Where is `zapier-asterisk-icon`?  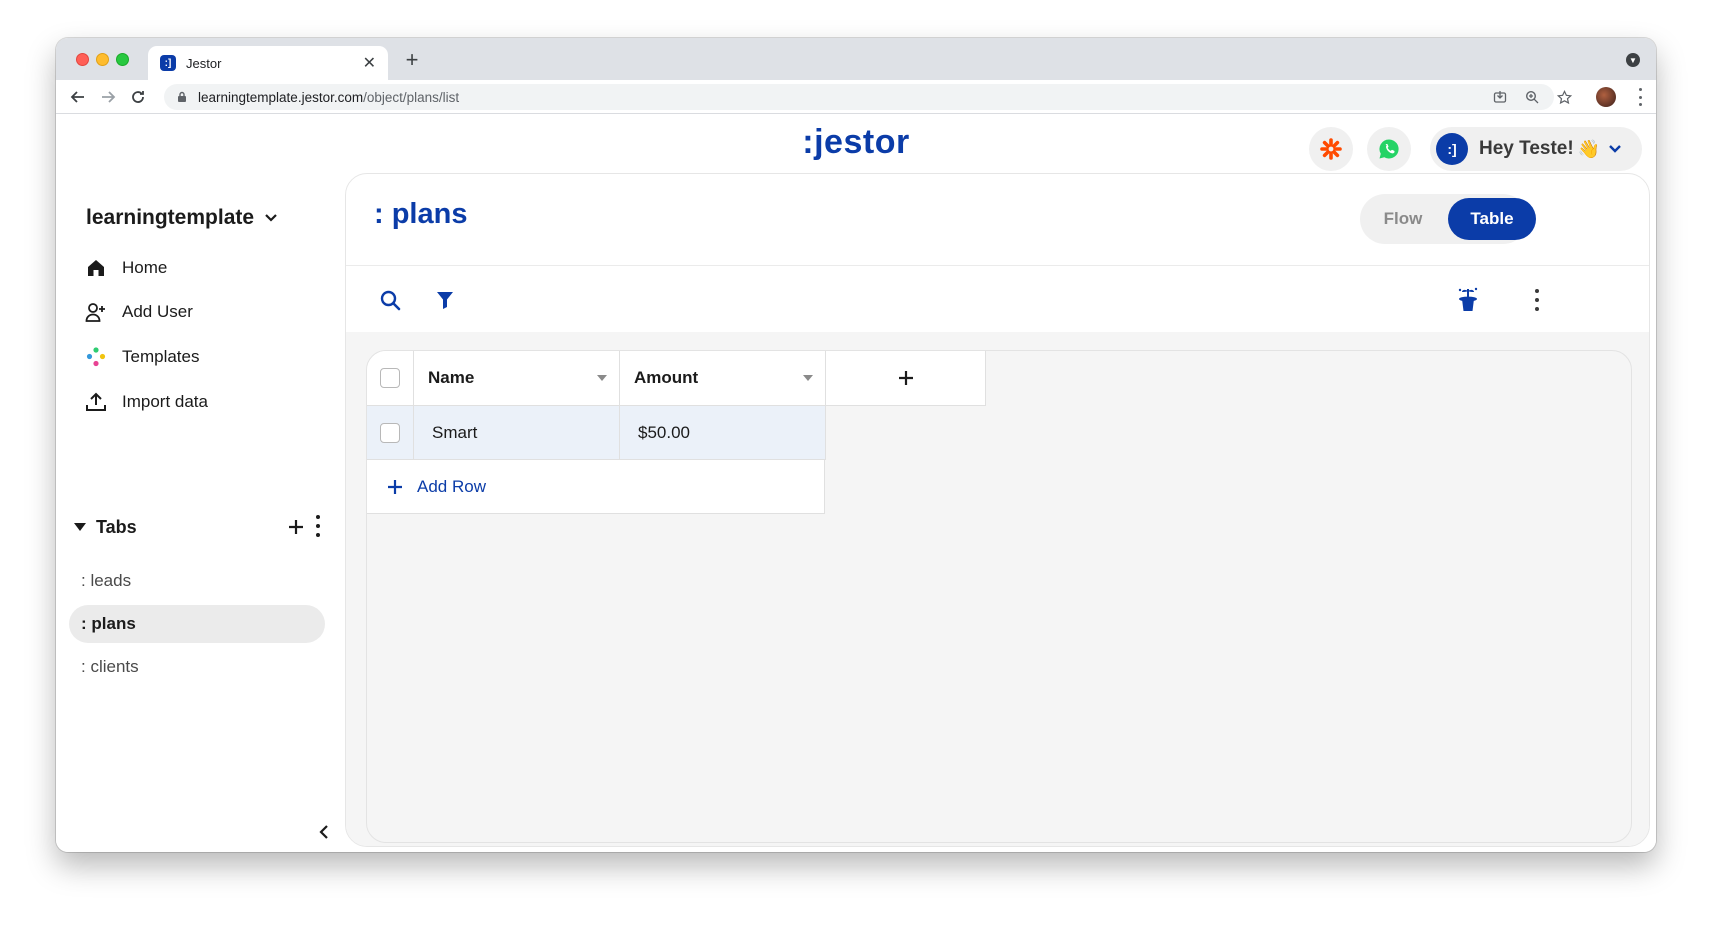 zapier-asterisk-icon is located at coordinates (1331, 149).